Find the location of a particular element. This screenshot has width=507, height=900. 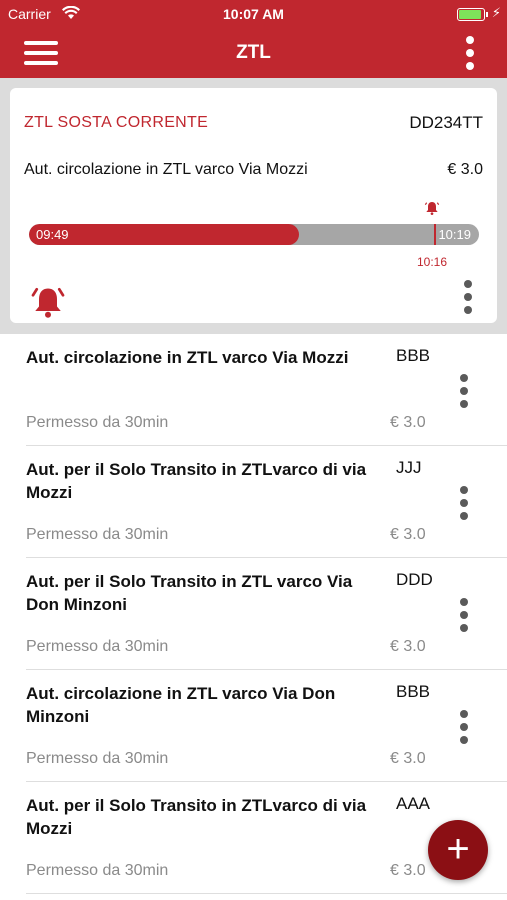

current-price: € 3.0 is located at coordinates (465, 169).